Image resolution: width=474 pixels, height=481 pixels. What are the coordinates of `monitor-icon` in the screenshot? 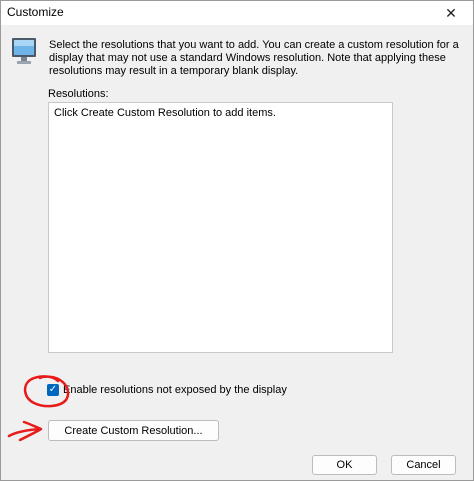 It's located at (24, 51).